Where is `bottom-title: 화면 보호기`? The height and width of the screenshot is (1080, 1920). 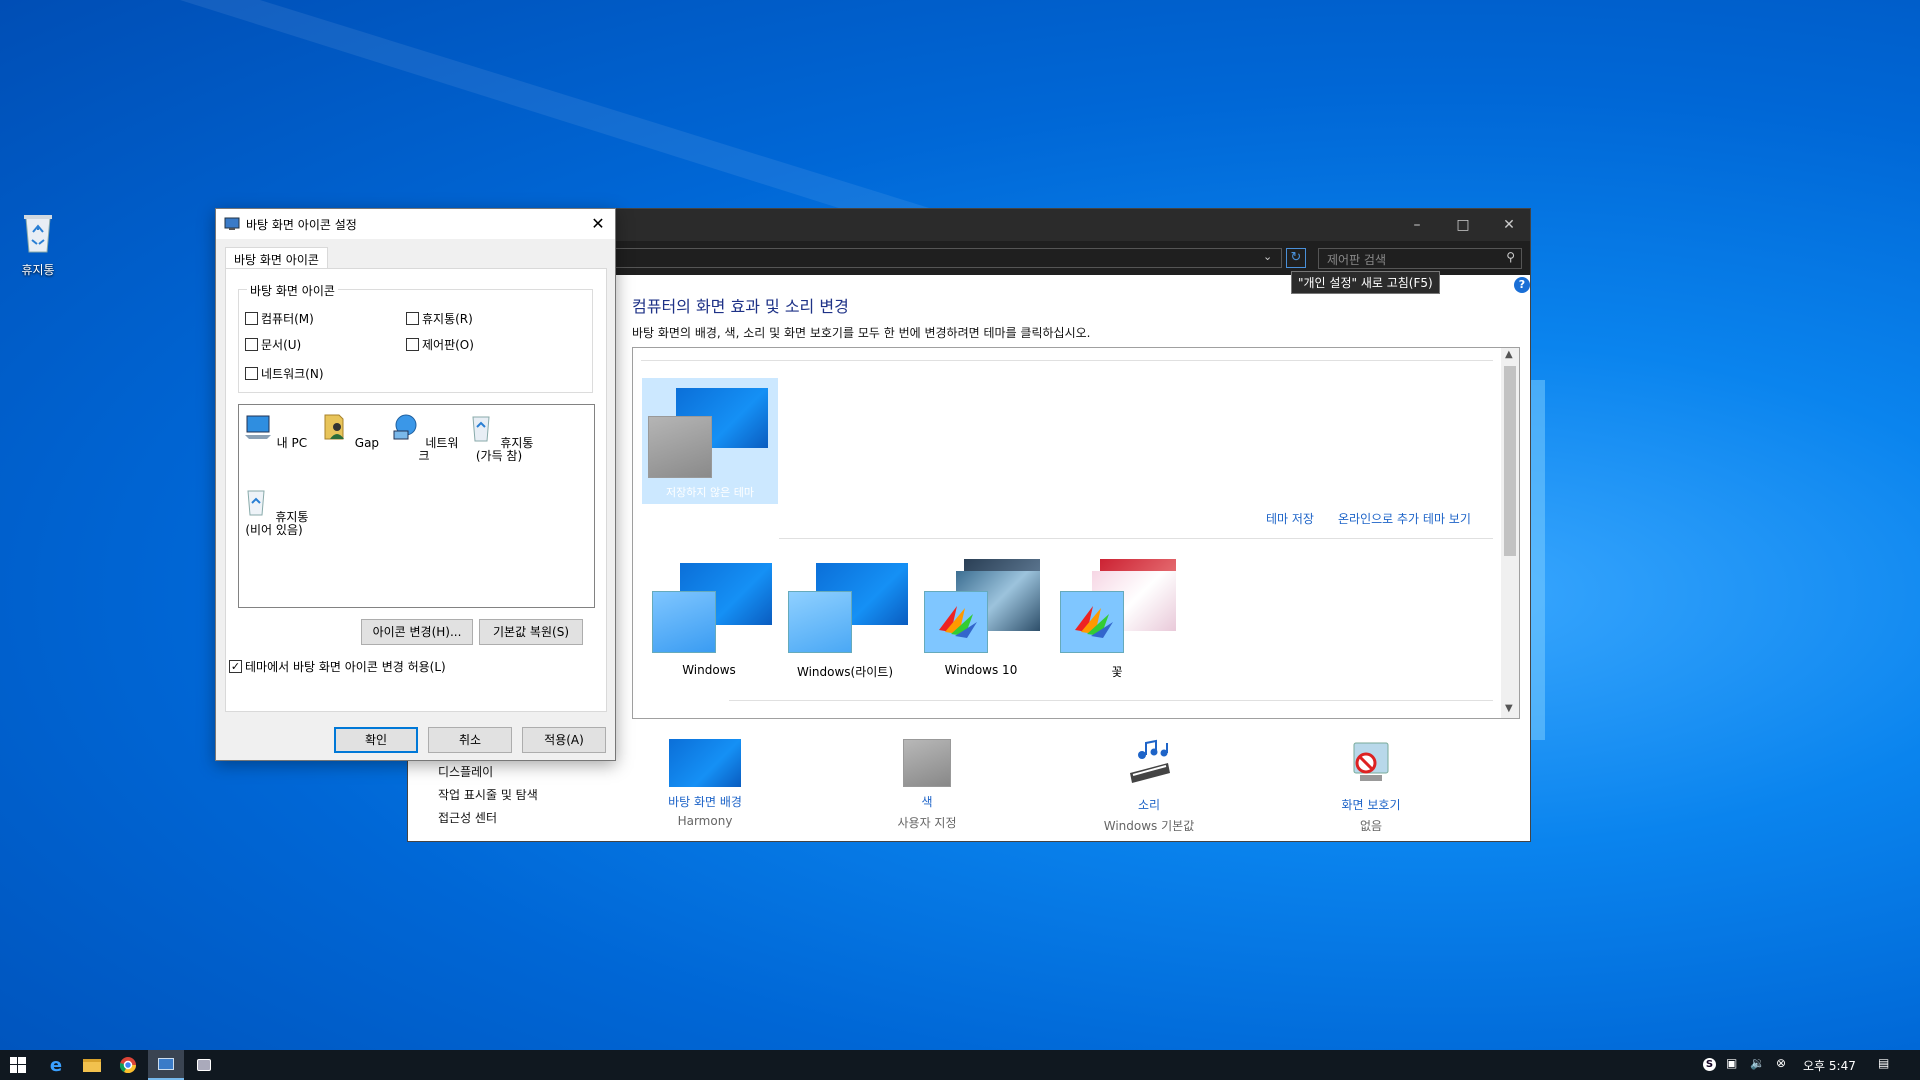
bottom-title: 화면 보호기 is located at coordinates (1371, 805).